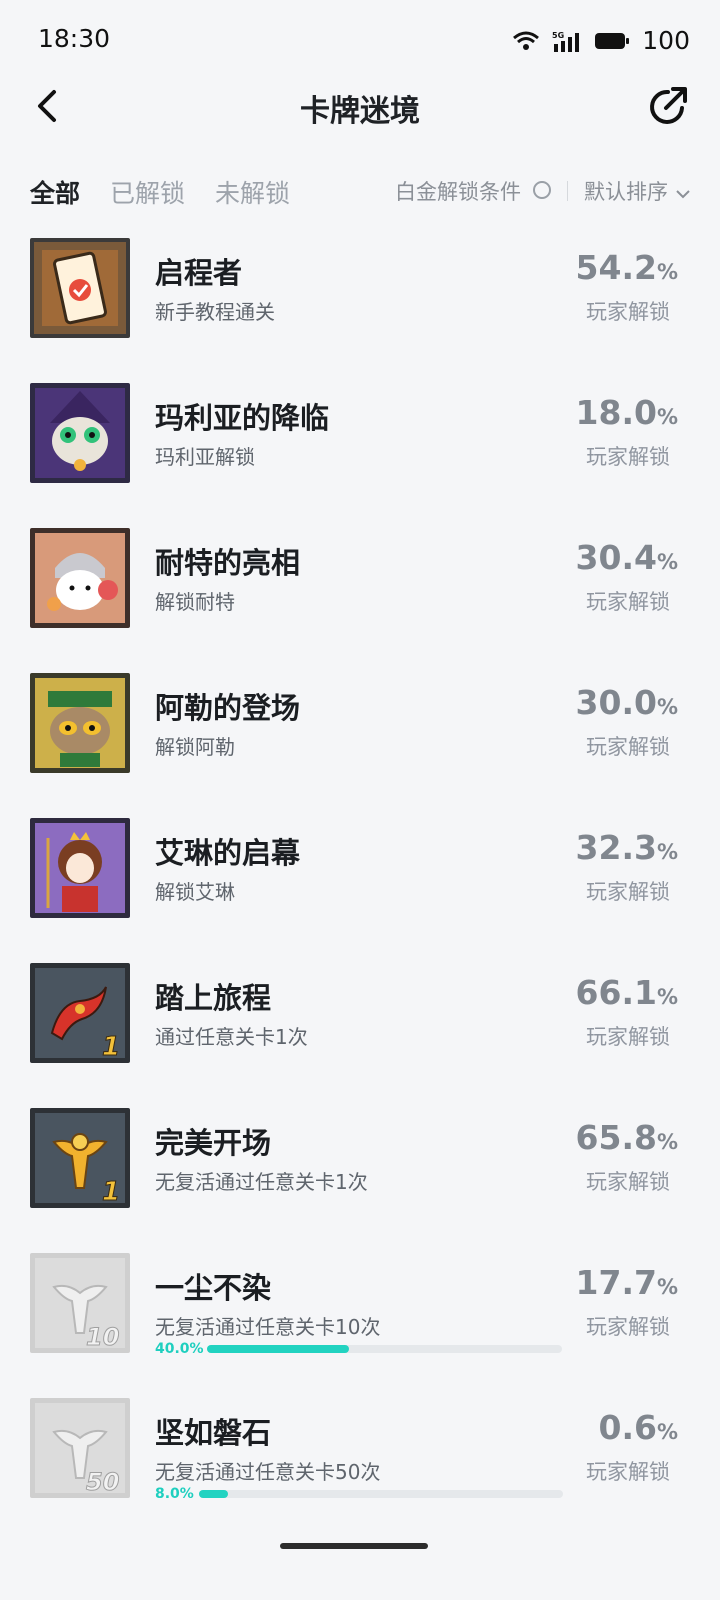 This screenshot has width=720, height=1600. I want to click on wifi-icon, so click(526, 40).